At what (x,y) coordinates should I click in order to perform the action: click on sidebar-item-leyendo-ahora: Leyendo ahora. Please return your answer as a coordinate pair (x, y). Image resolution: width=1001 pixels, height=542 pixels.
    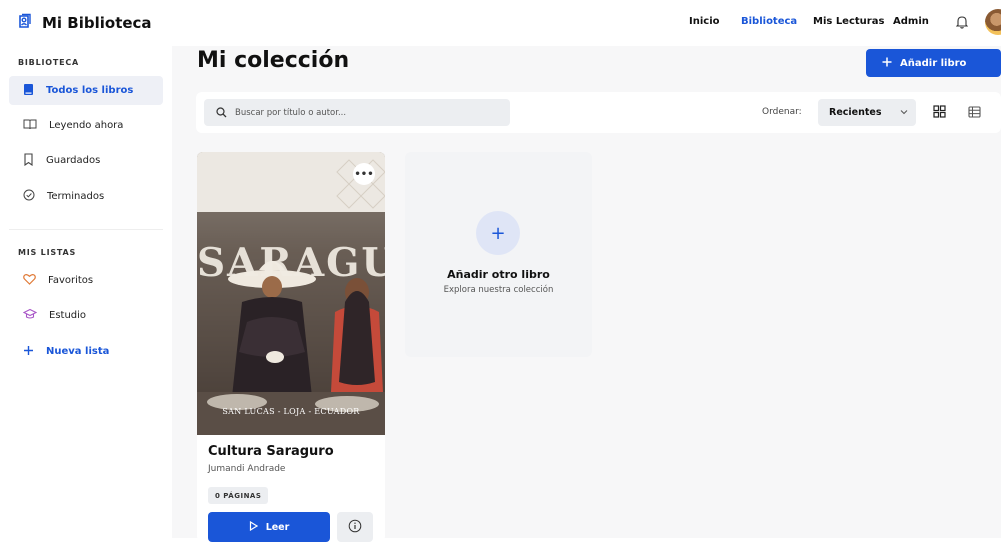
    Looking at the image, I should click on (86, 125).